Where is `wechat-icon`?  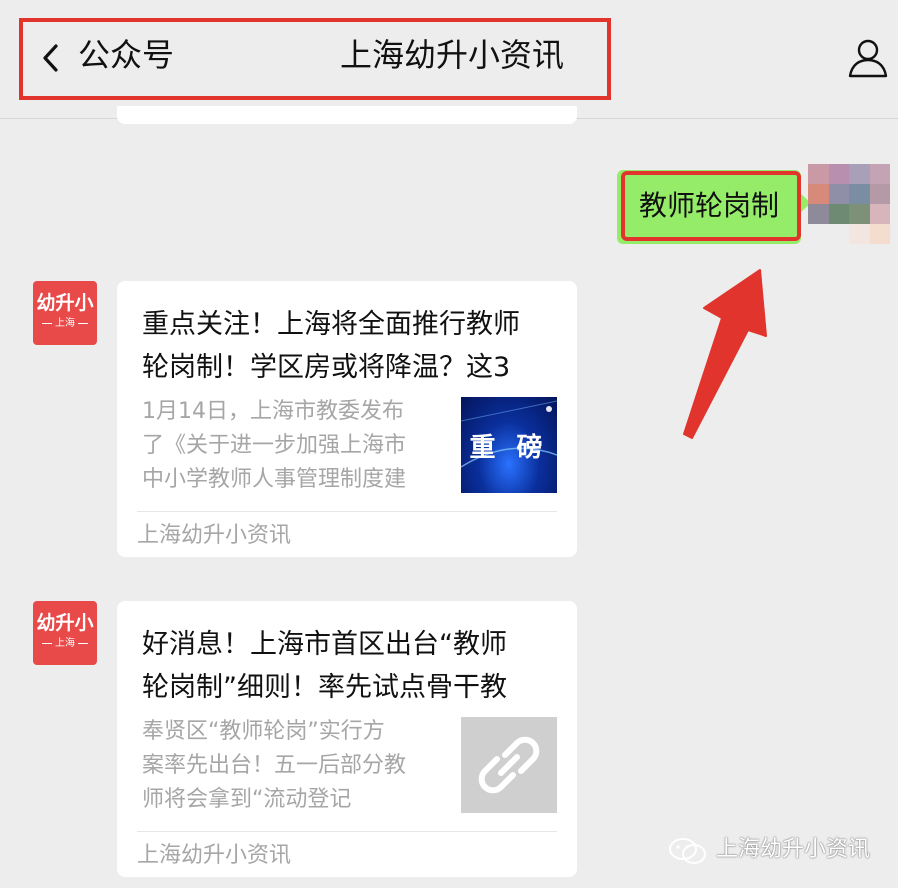
wechat-icon is located at coordinates (687, 851).